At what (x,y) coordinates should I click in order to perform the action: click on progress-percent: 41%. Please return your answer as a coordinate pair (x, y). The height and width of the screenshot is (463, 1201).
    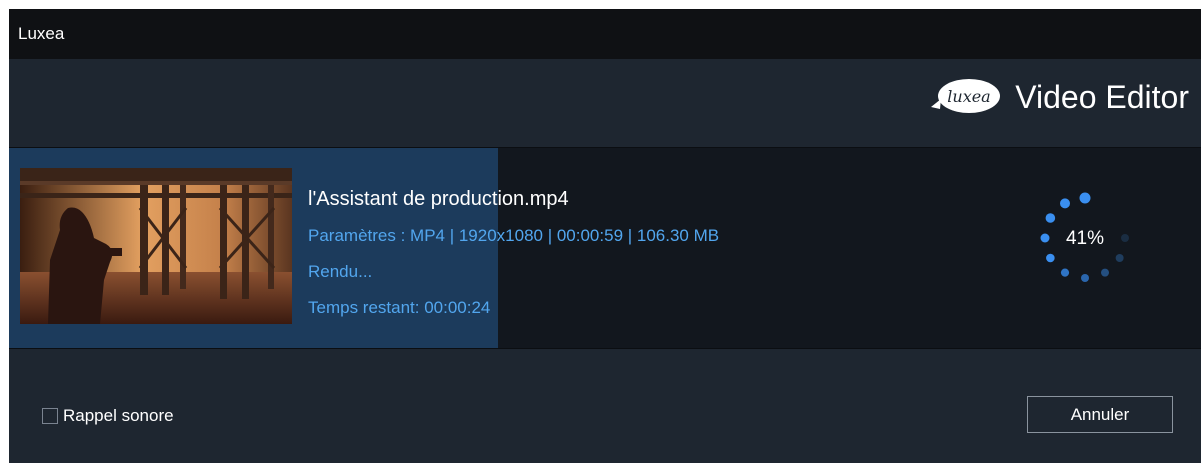
    Looking at the image, I should click on (1085, 238).